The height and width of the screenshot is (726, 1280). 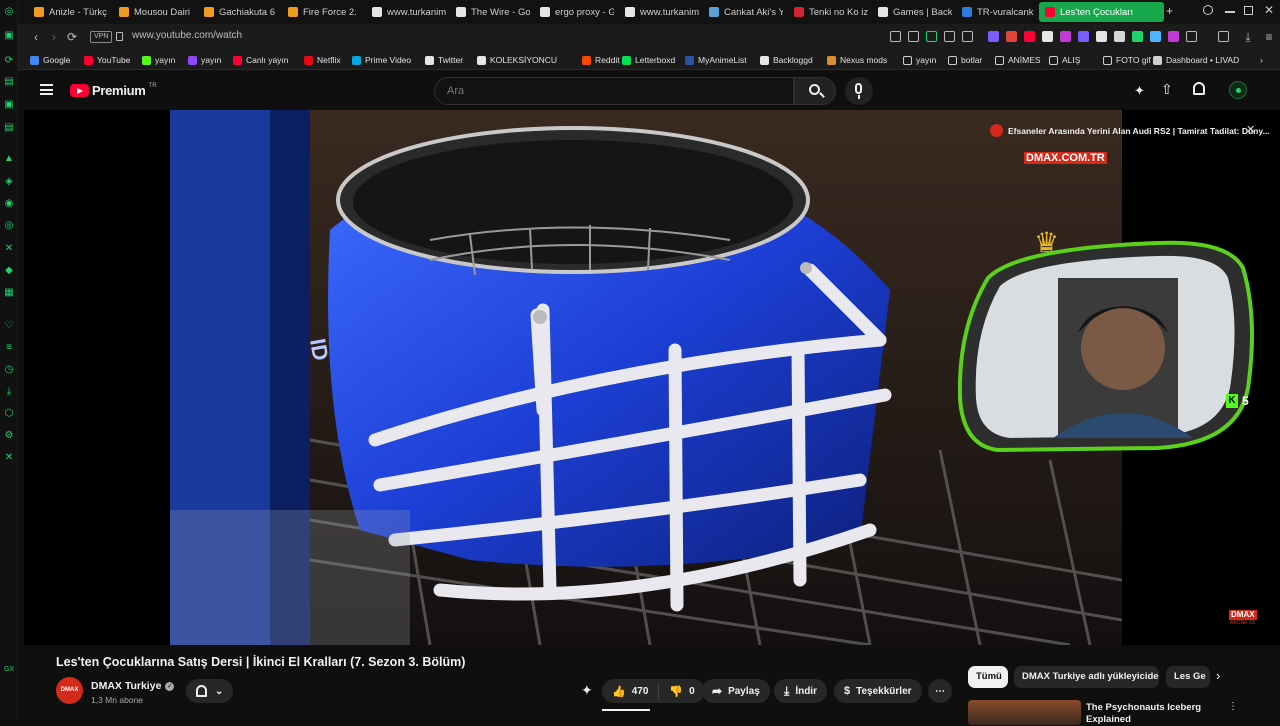 I want to click on tab-10: Tenki no Ko iz, so click(x=828, y=12).